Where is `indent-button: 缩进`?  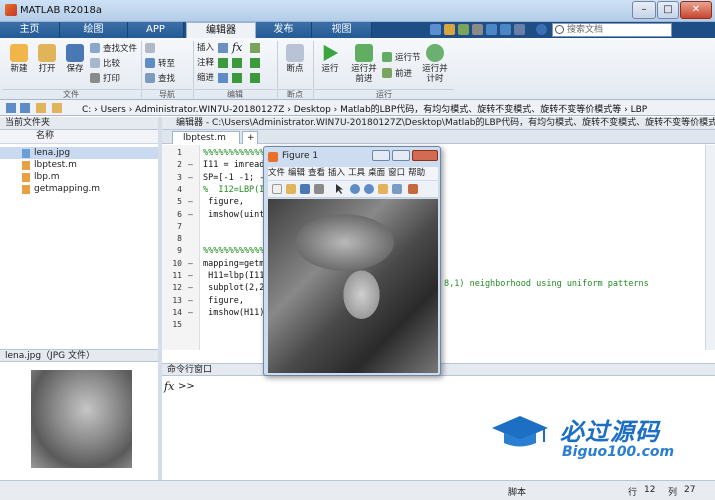 indent-button: 缩进 is located at coordinates (205, 78).